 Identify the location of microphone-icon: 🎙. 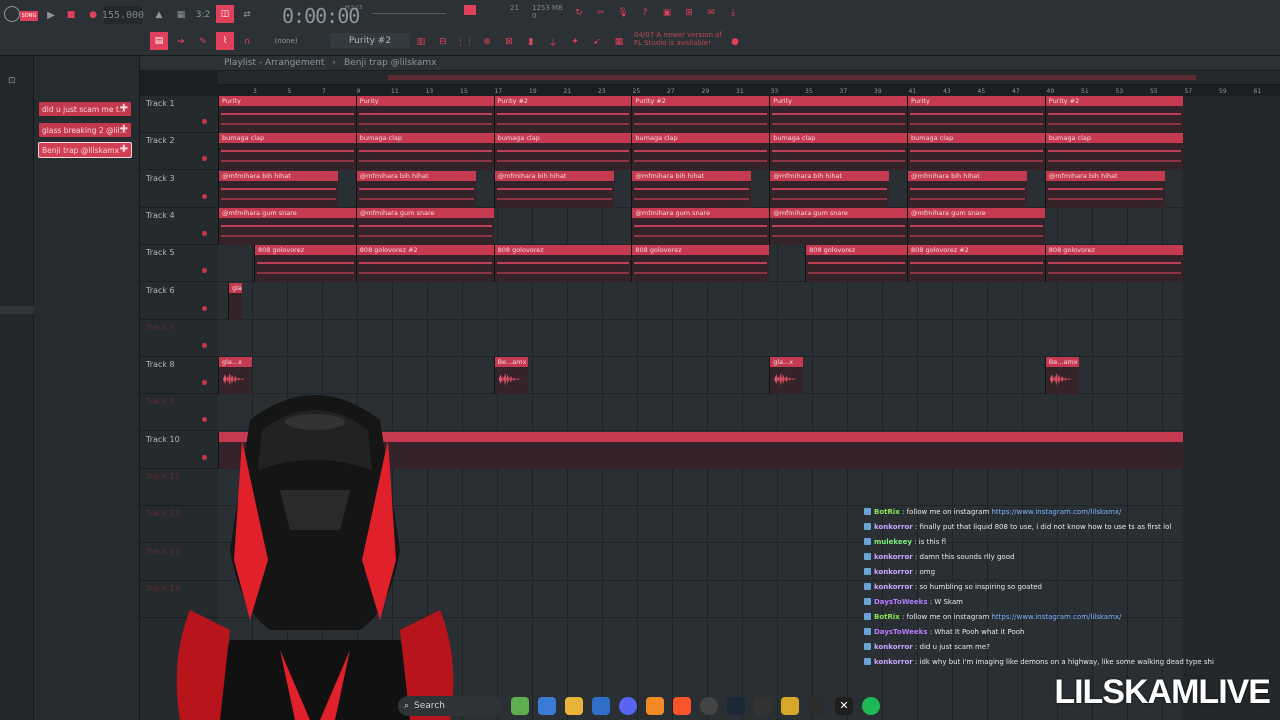
(623, 13).